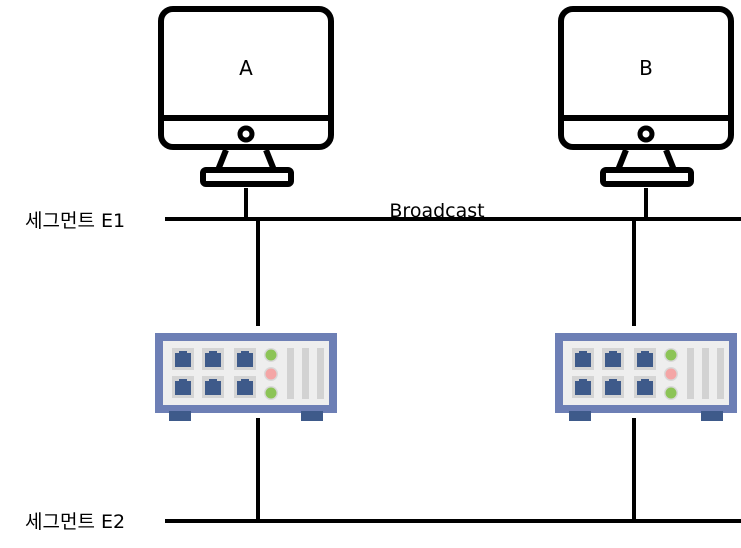  Describe the element at coordinates (246, 96) in the screenshot. I see `computer-a-icon` at that location.